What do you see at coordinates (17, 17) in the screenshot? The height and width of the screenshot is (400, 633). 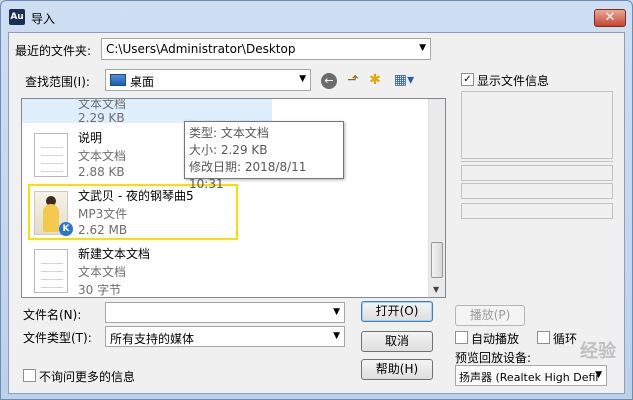 I see `audition-app-icon: Au` at bounding box center [17, 17].